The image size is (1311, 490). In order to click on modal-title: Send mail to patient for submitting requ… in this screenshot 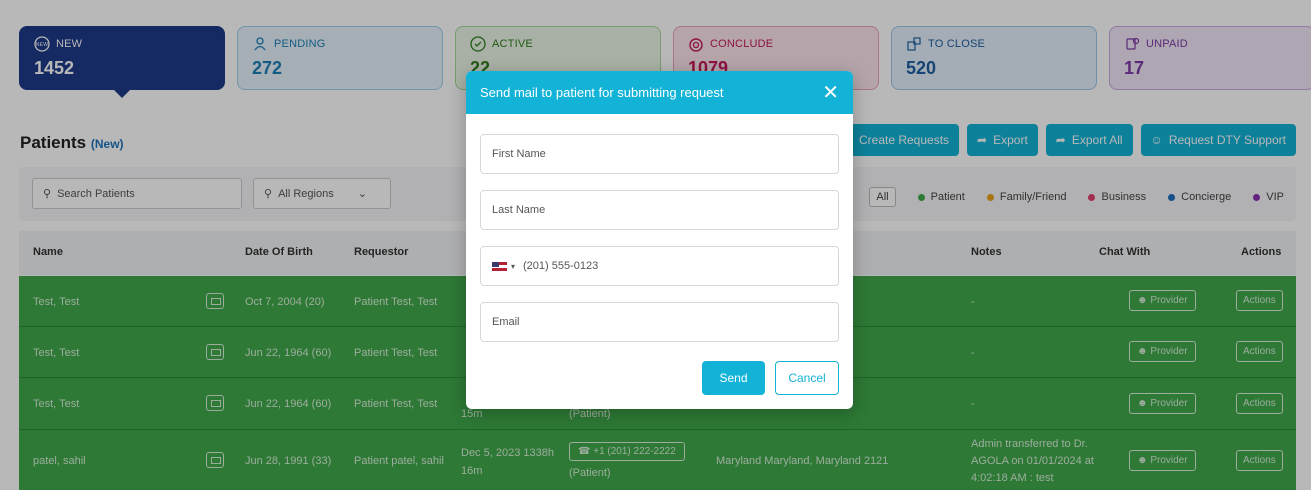, I will do `click(602, 92)`.